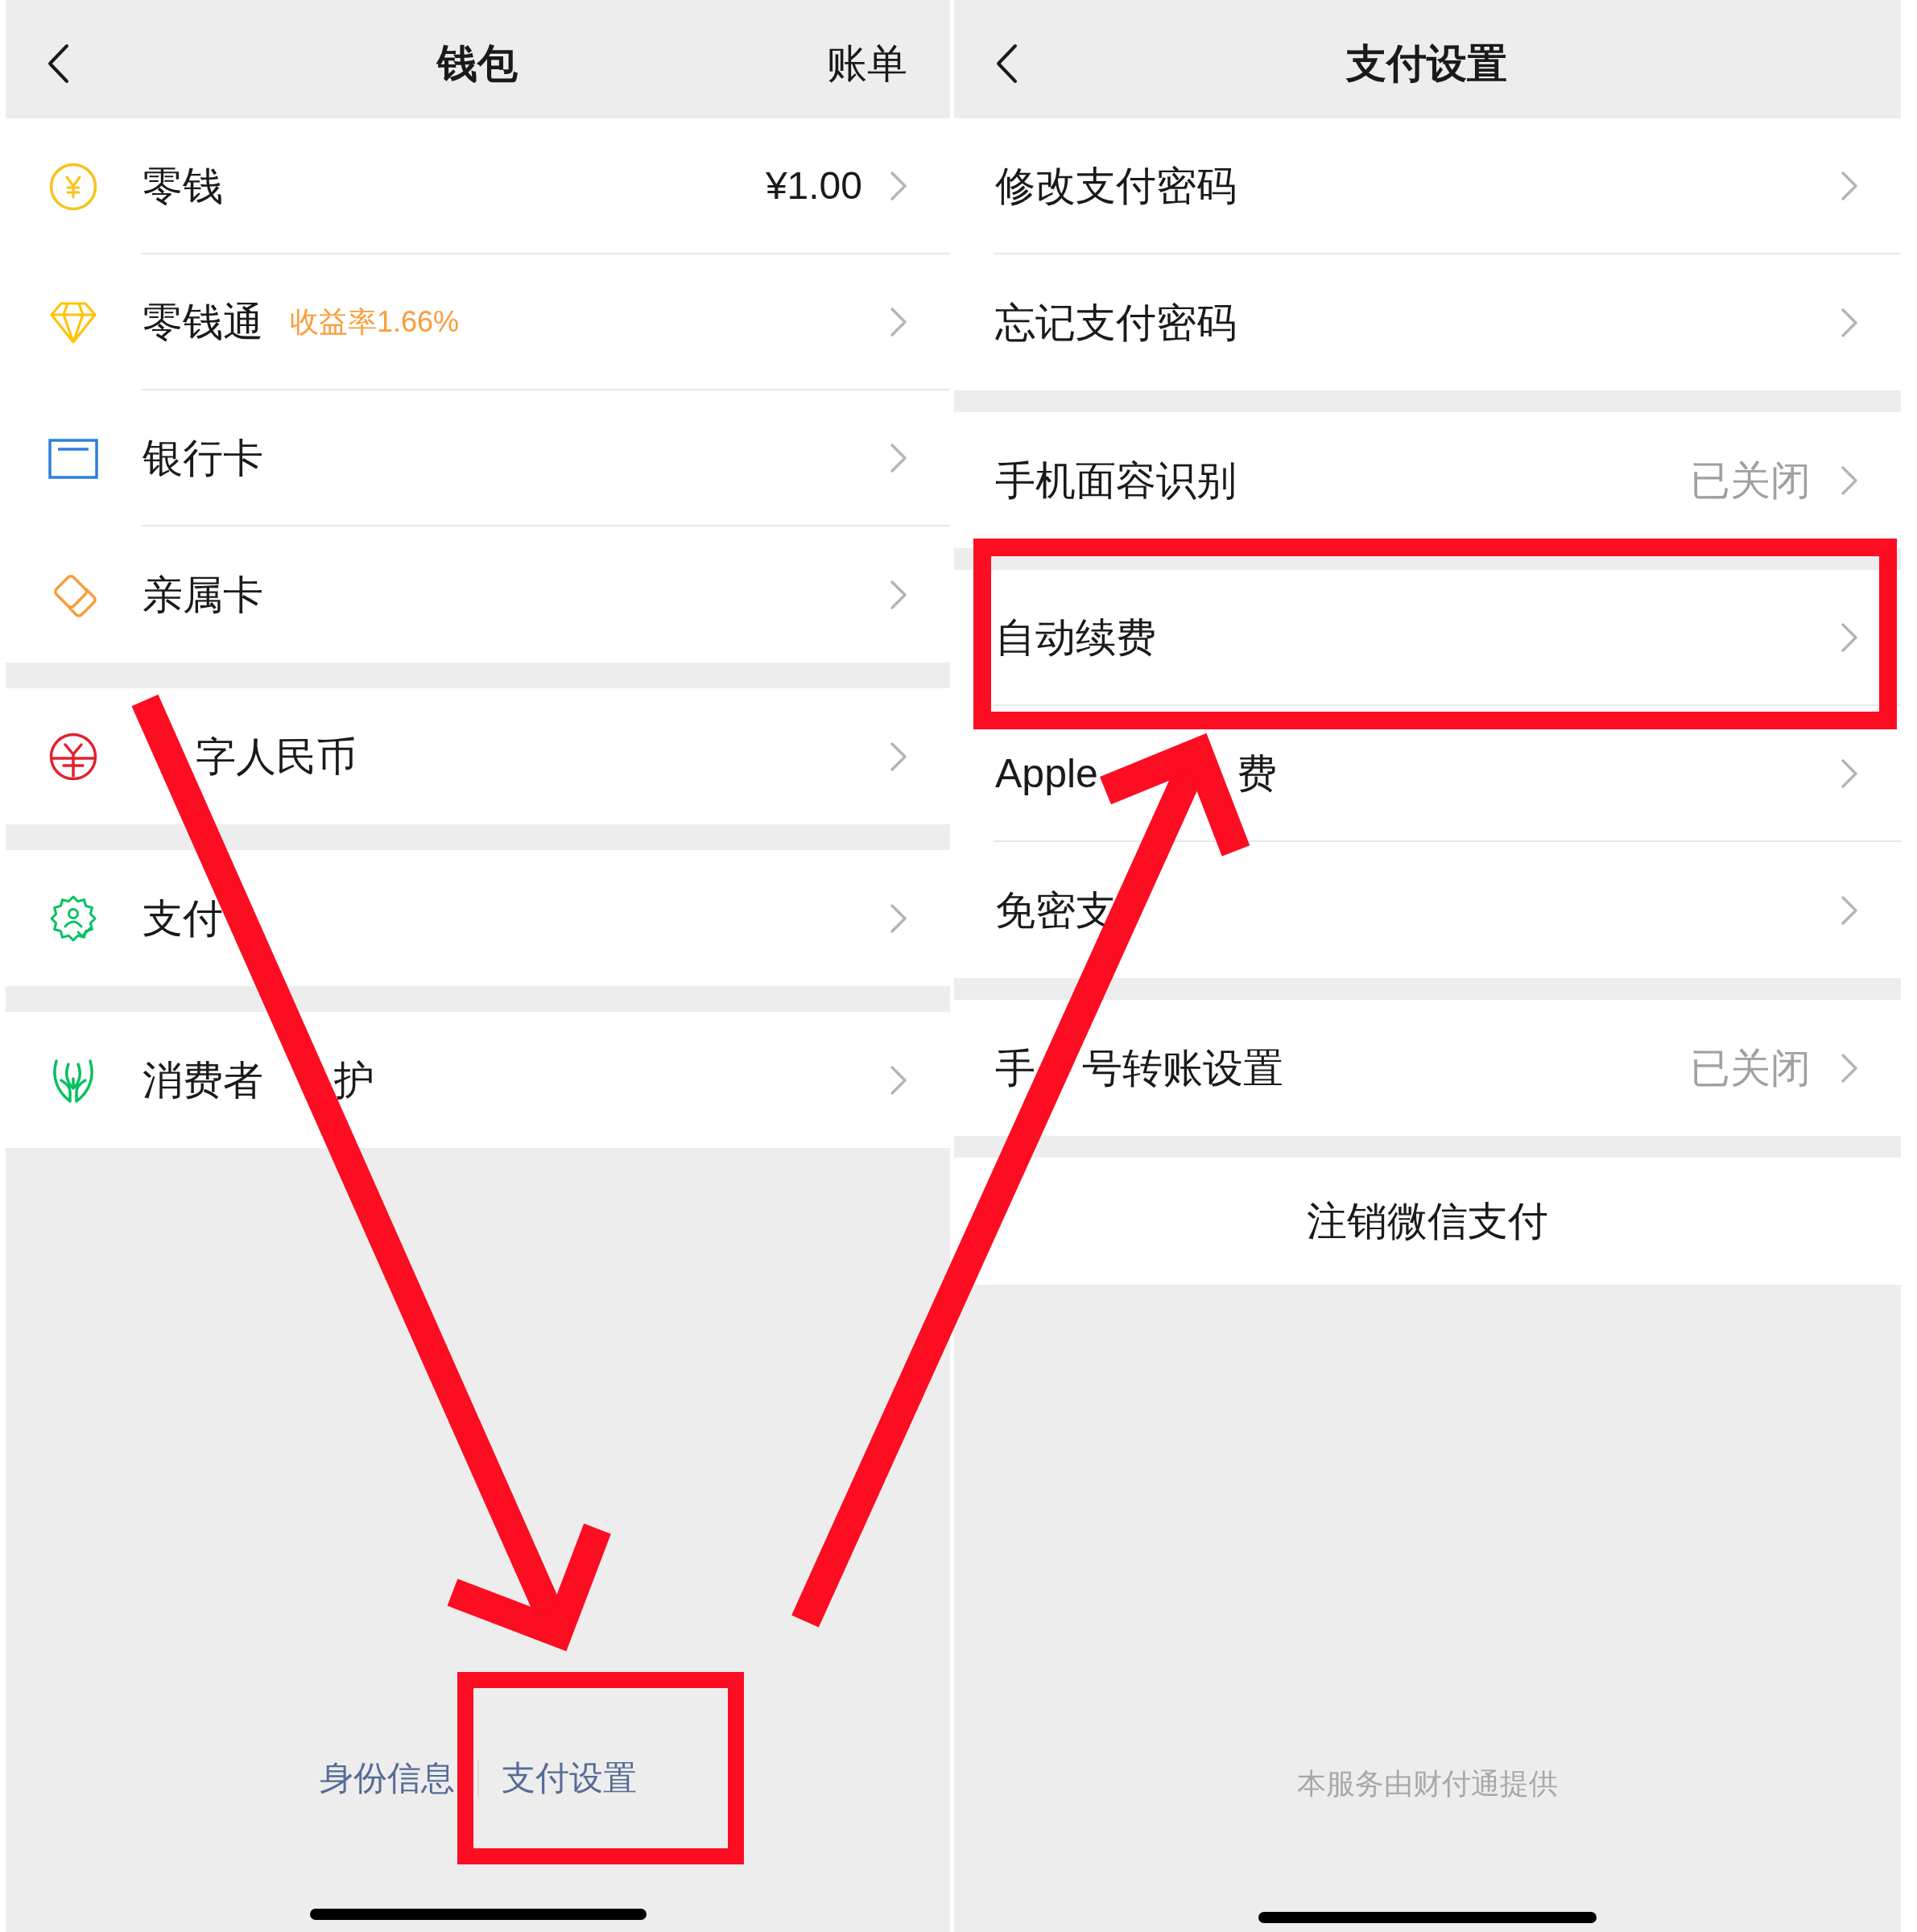  I want to click on yield-rate-label: 收益率1.66%, so click(375, 321).